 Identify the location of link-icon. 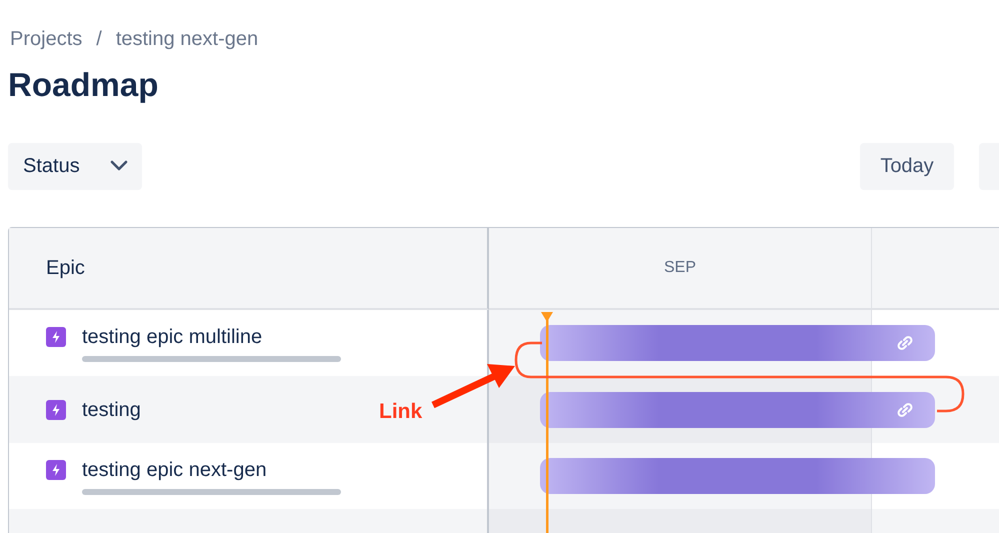
(905, 343).